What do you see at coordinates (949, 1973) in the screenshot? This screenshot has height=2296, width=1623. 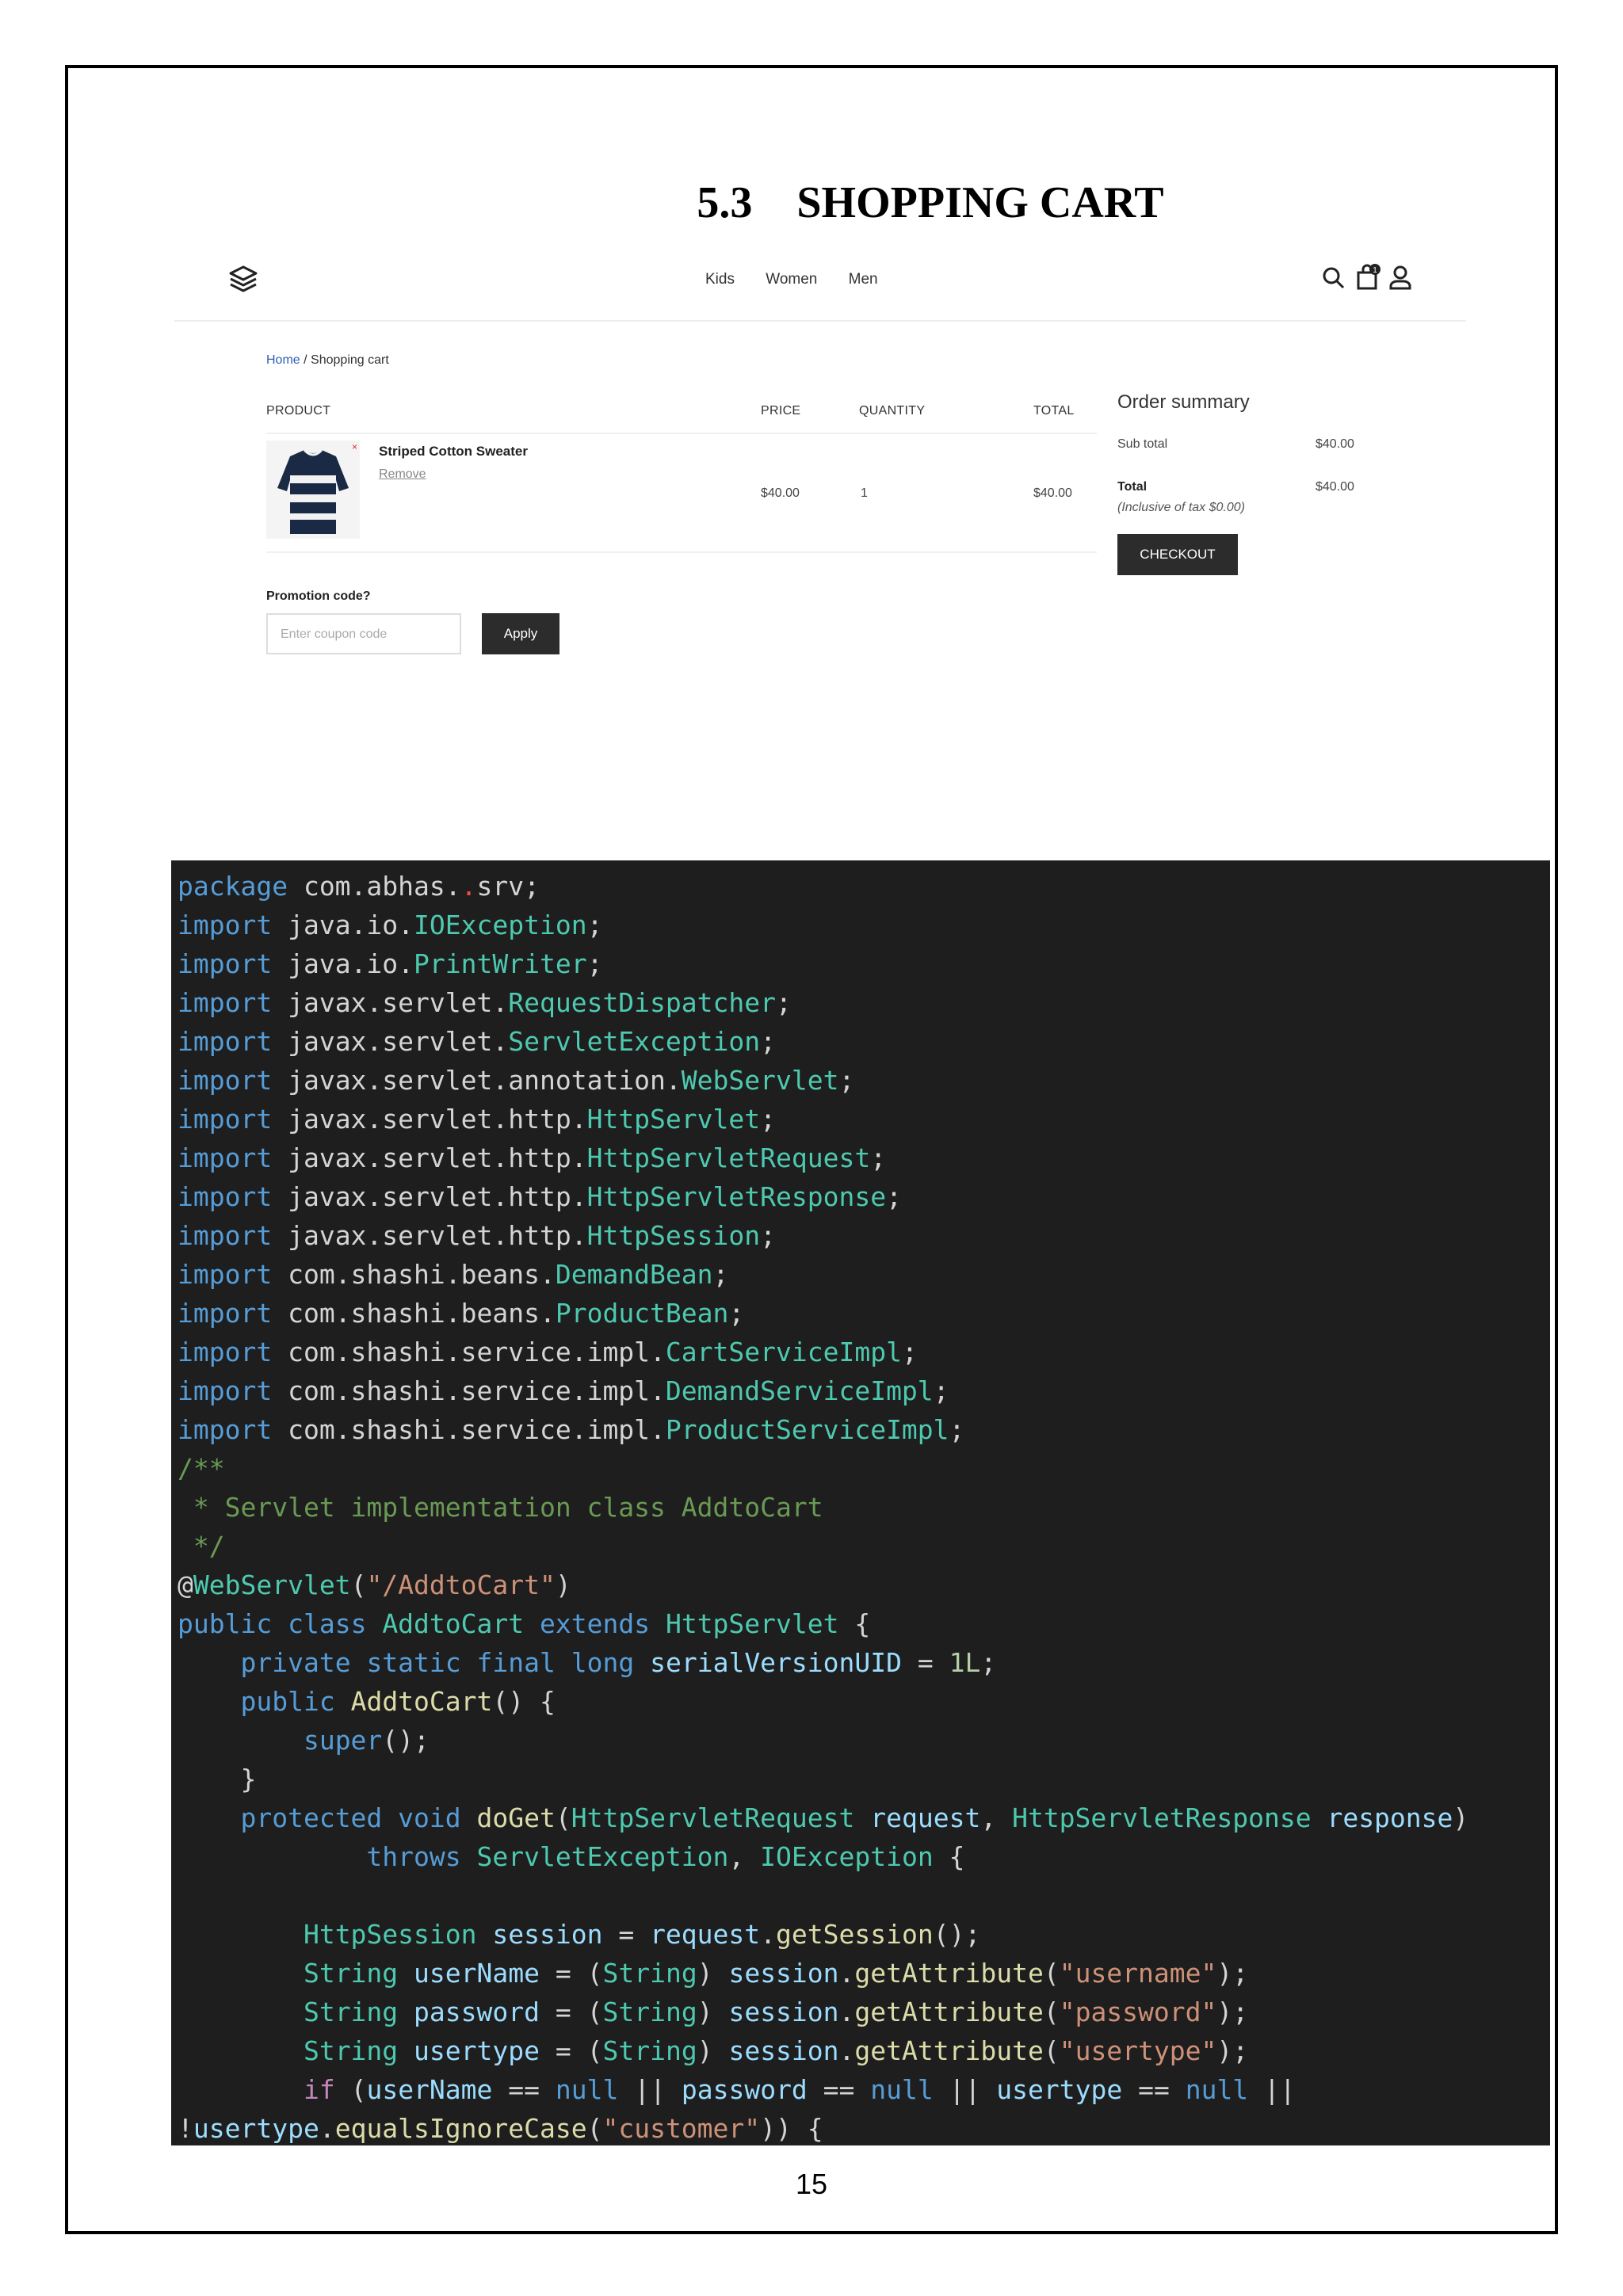 I see `code-token: getAttribute` at bounding box center [949, 1973].